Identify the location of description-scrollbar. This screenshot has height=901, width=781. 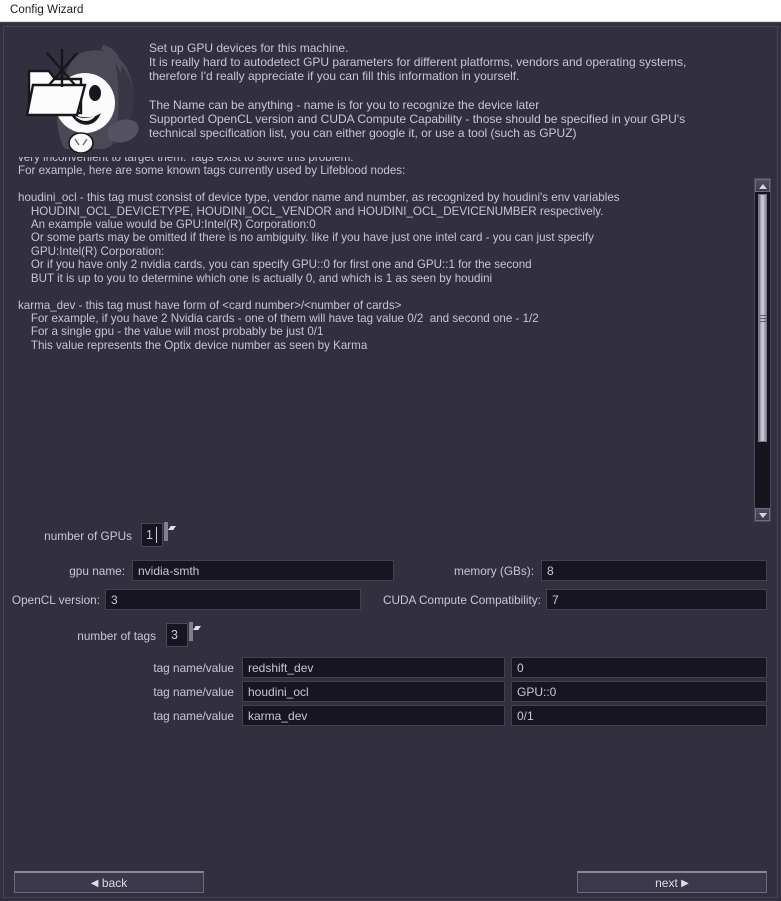
(762, 350).